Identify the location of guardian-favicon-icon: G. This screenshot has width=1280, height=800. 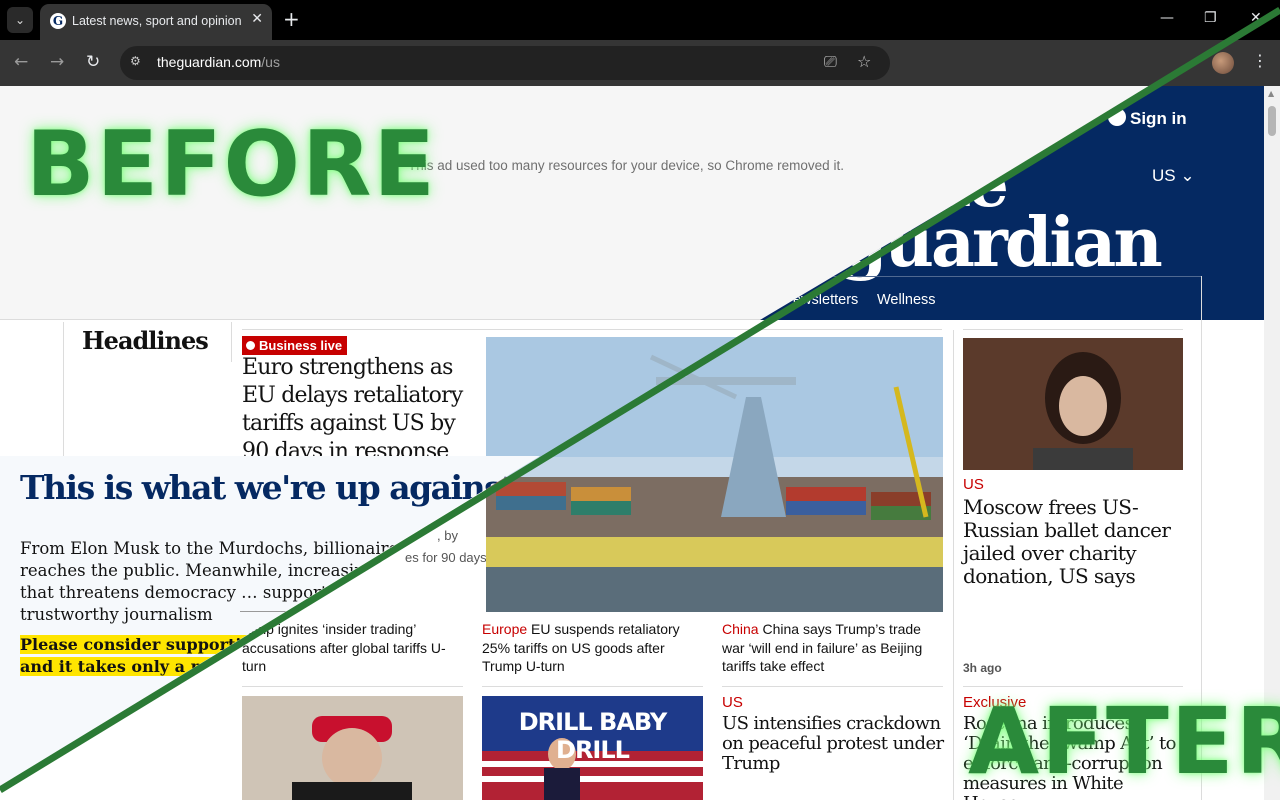
(58, 21).